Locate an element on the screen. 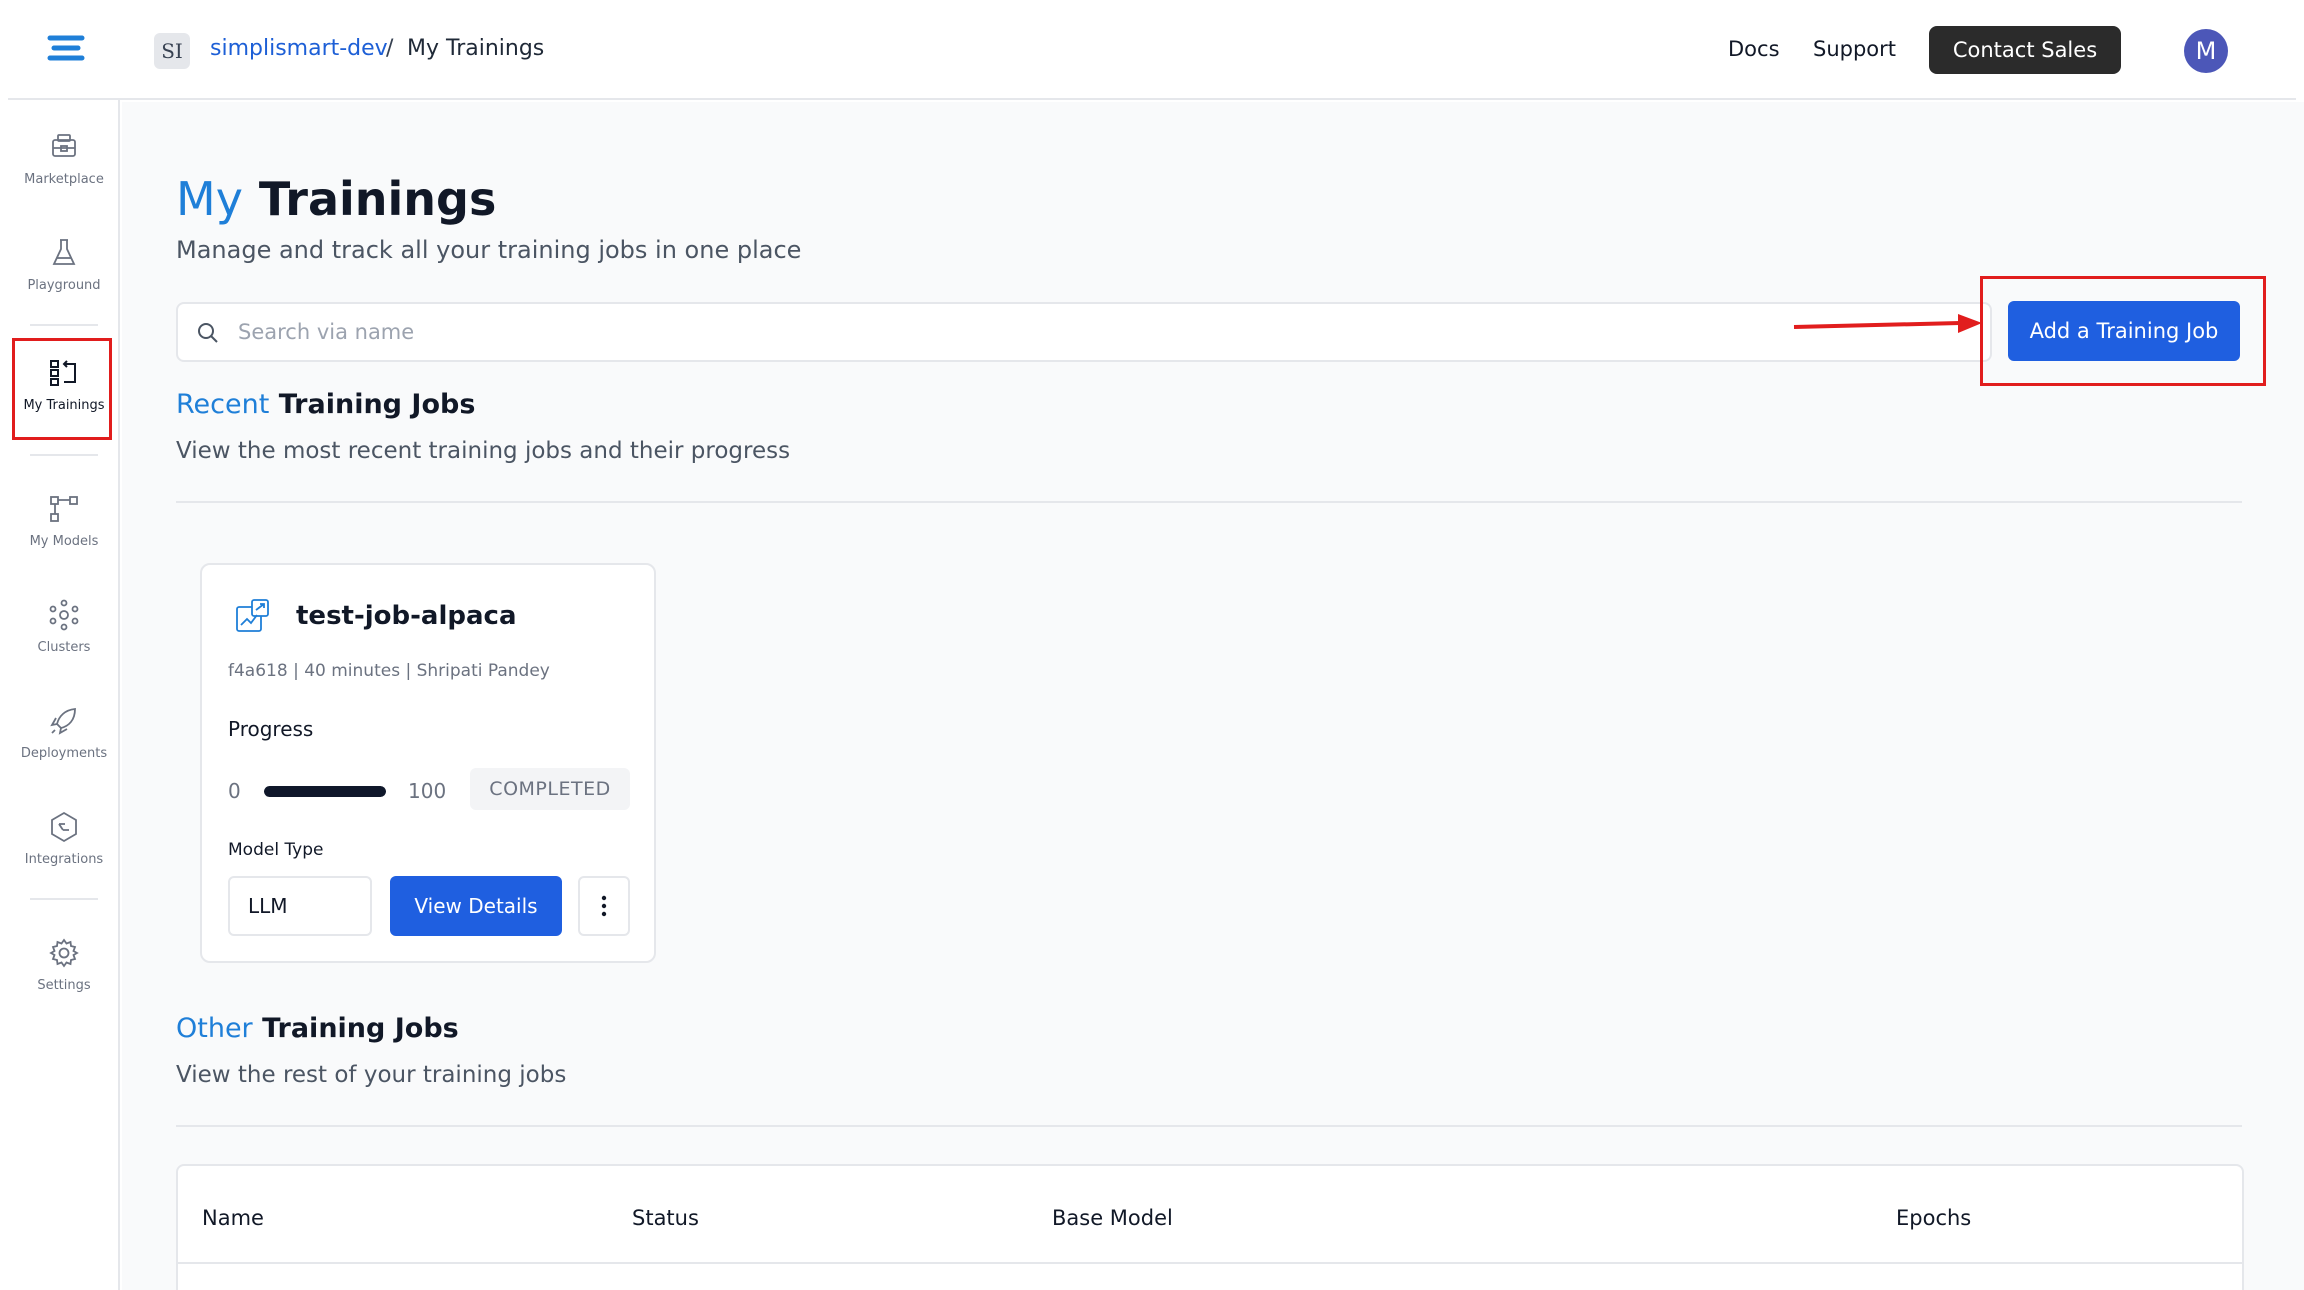  other-section-title: Other Training Jobs is located at coordinates (317, 1028).